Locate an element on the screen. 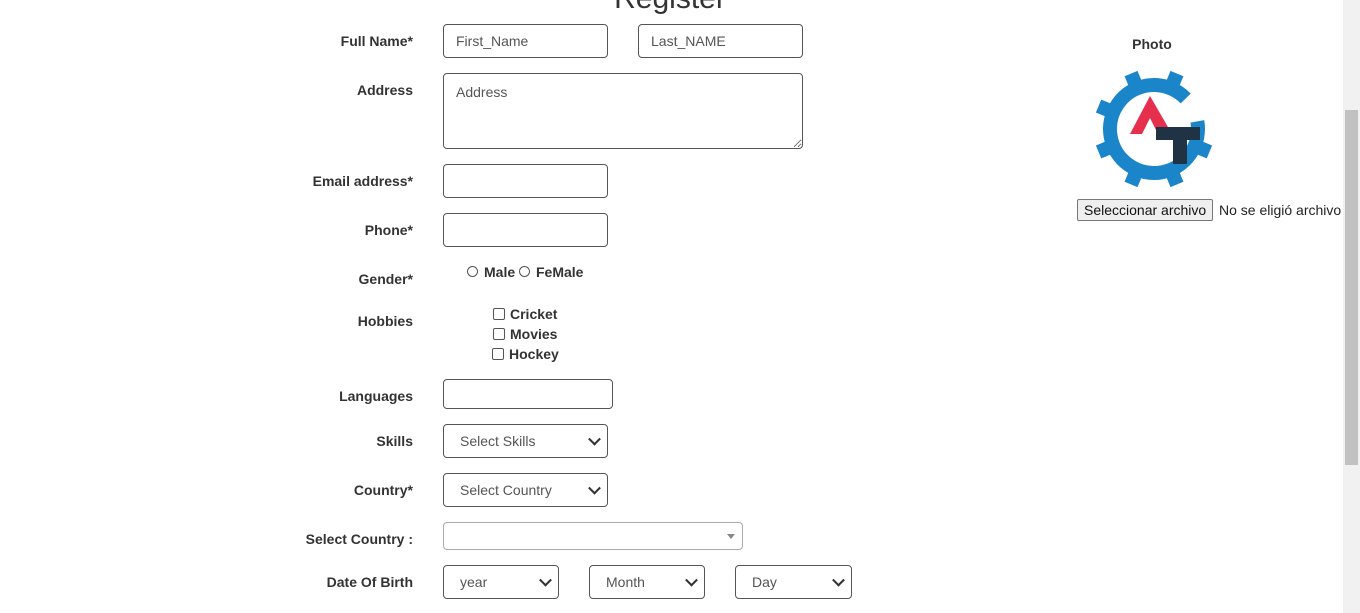 The width and height of the screenshot is (1360, 613). gender-label: Gender* is located at coordinates (385, 279).